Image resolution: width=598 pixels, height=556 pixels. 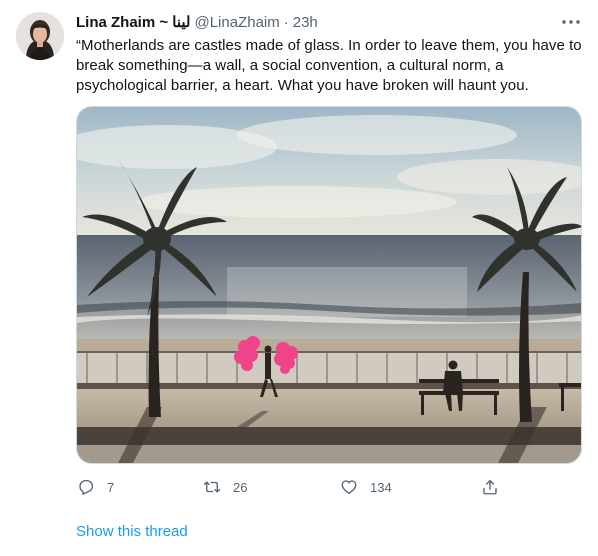 I want to click on reply-button: 7, so click(x=95, y=487).